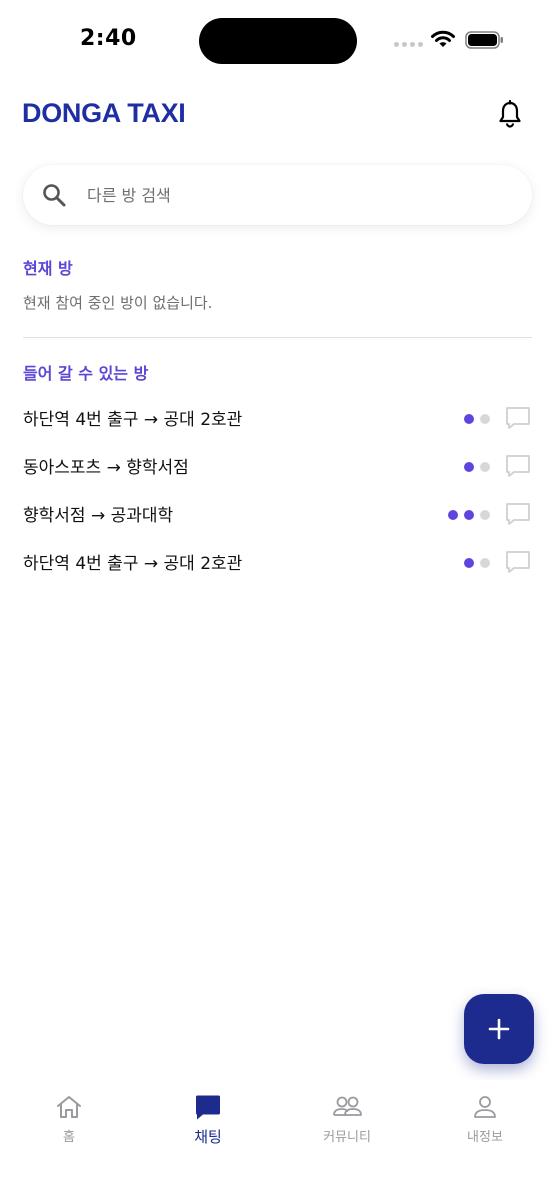  What do you see at coordinates (48, 268) in the screenshot?
I see `current-room-heading: 현재 방` at bounding box center [48, 268].